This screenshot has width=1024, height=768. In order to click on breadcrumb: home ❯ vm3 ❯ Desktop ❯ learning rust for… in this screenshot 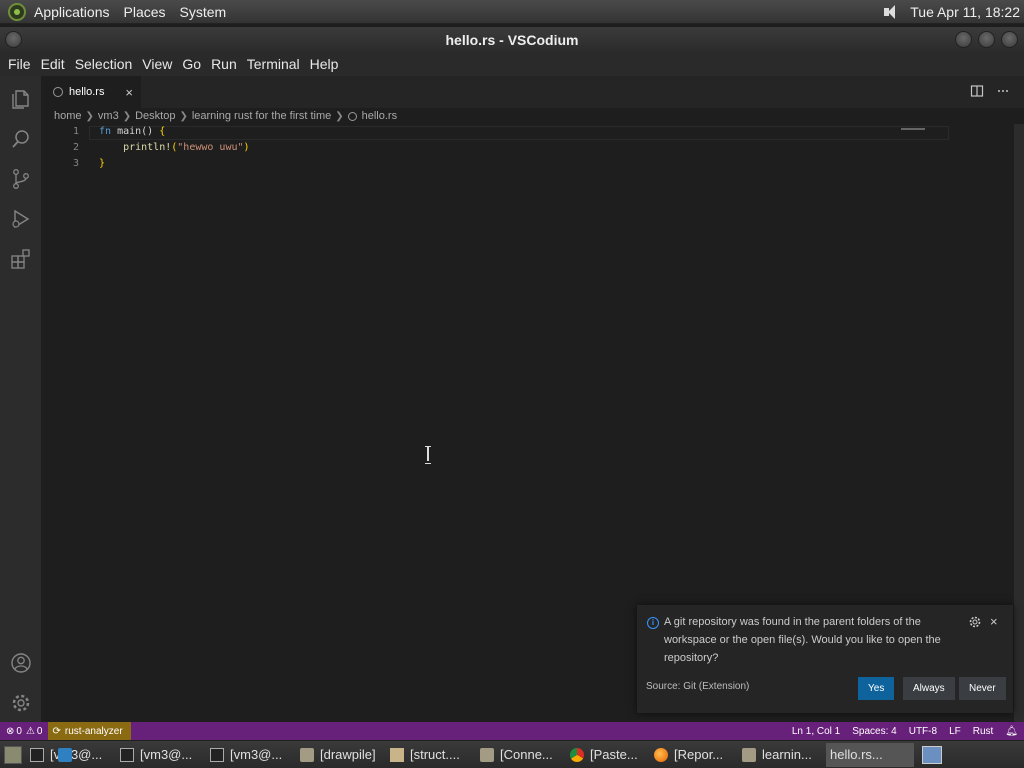, I will do `click(225, 116)`.